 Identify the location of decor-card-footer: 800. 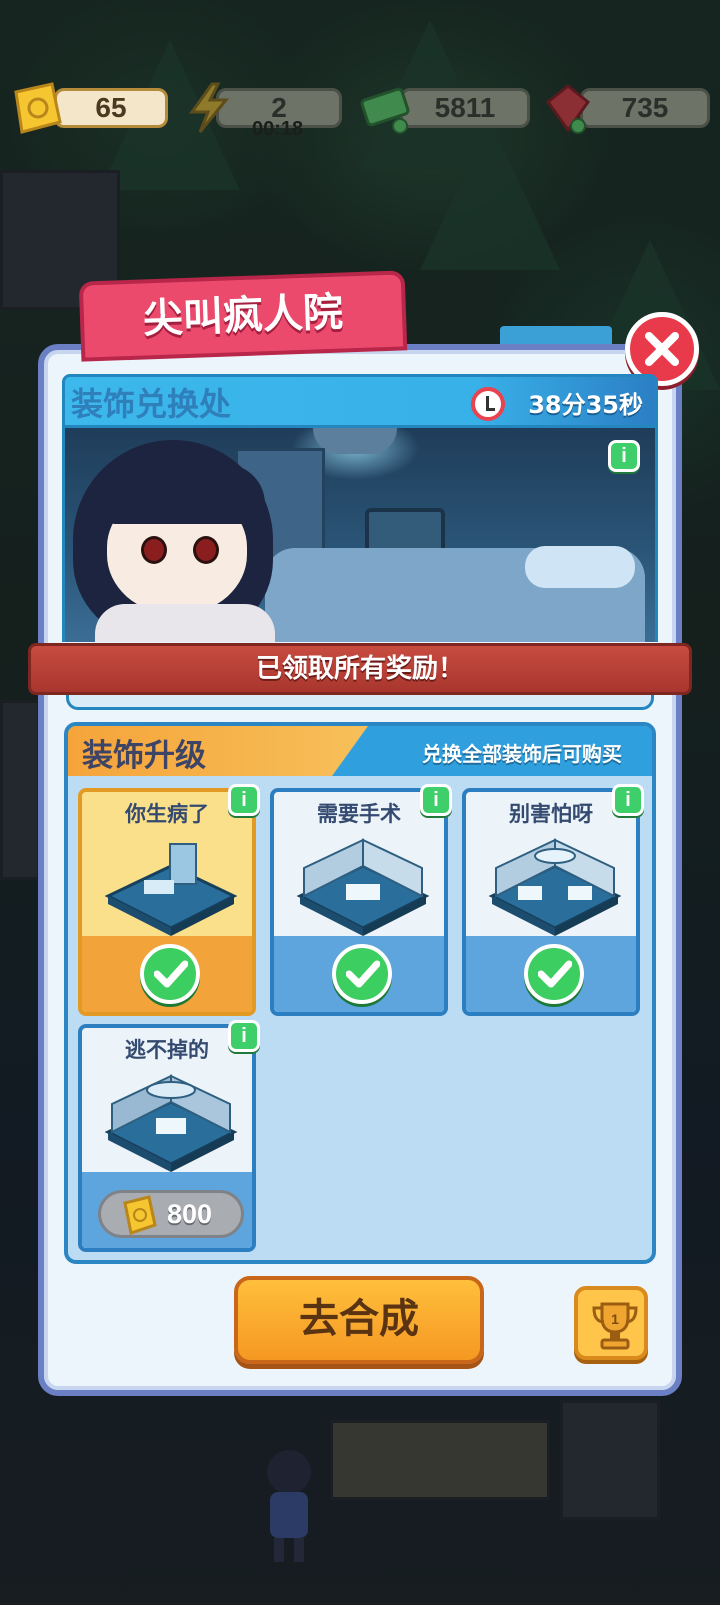
(167, 1210).